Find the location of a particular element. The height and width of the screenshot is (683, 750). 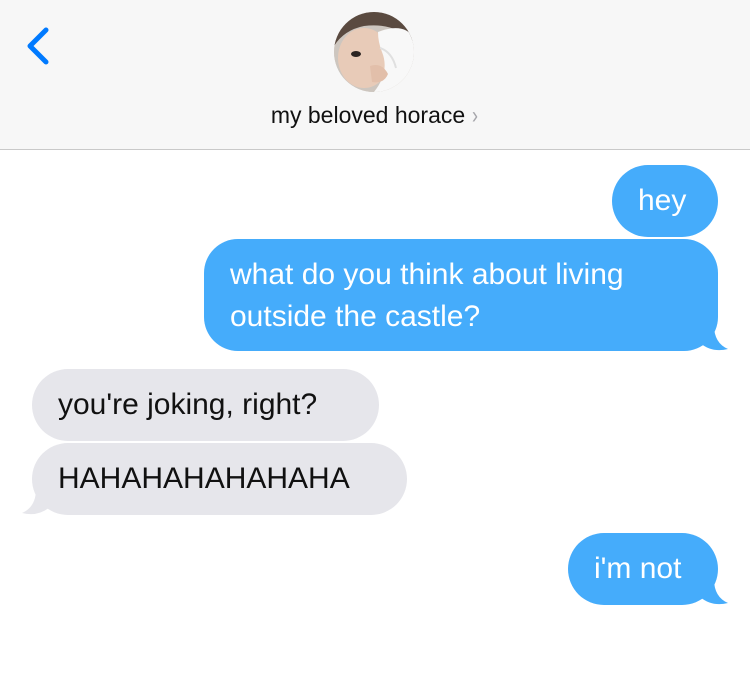

back-button is located at coordinates (40, 46).